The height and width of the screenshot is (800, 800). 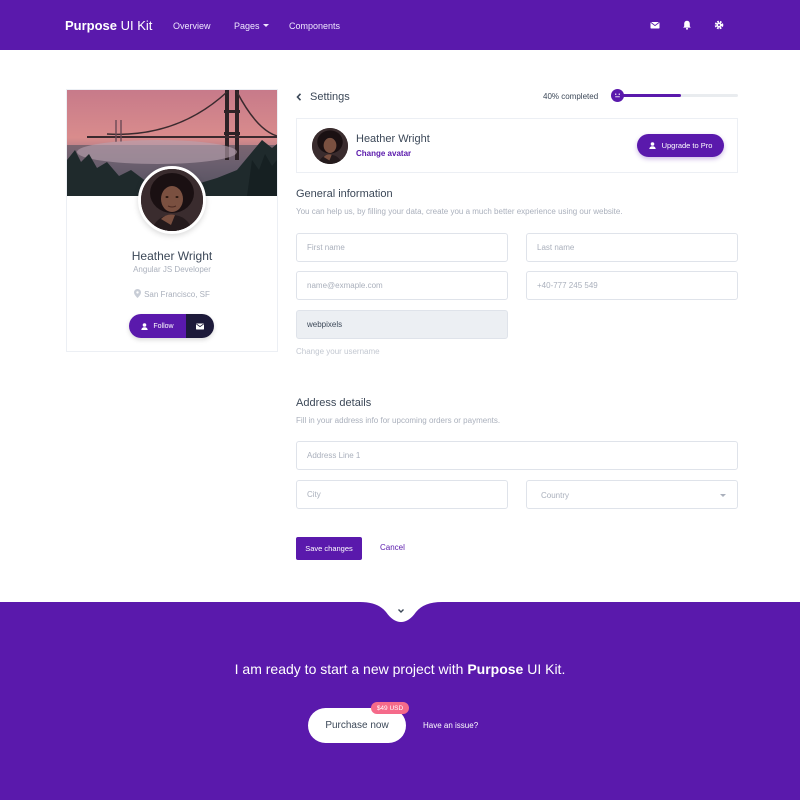 What do you see at coordinates (517, 455) in the screenshot?
I see `address-line1-input` at bounding box center [517, 455].